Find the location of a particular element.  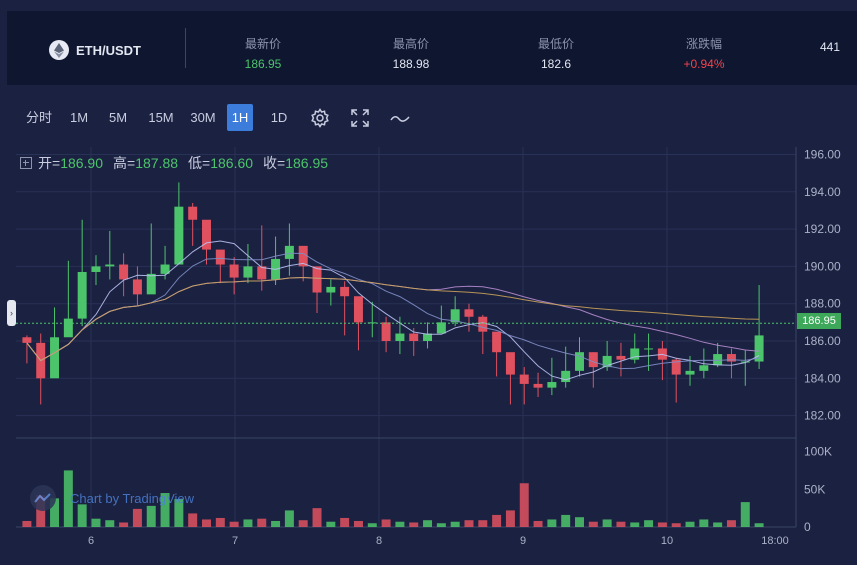

tradingview-watermark: Chart by TradingView is located at coordinates (112, 498).